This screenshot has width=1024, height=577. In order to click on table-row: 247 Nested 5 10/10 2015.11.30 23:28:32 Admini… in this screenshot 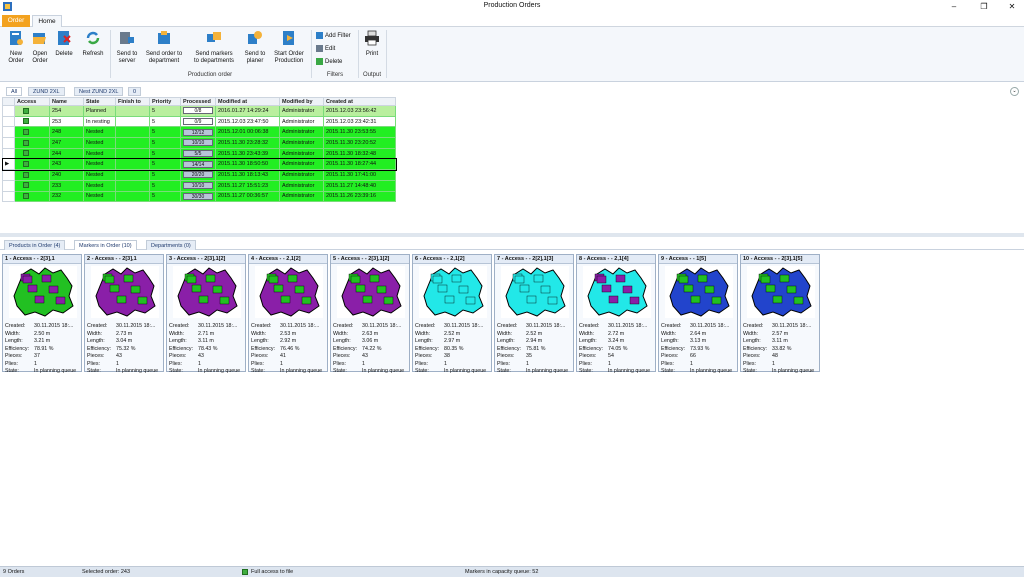, I will do `click(199, 143)`.